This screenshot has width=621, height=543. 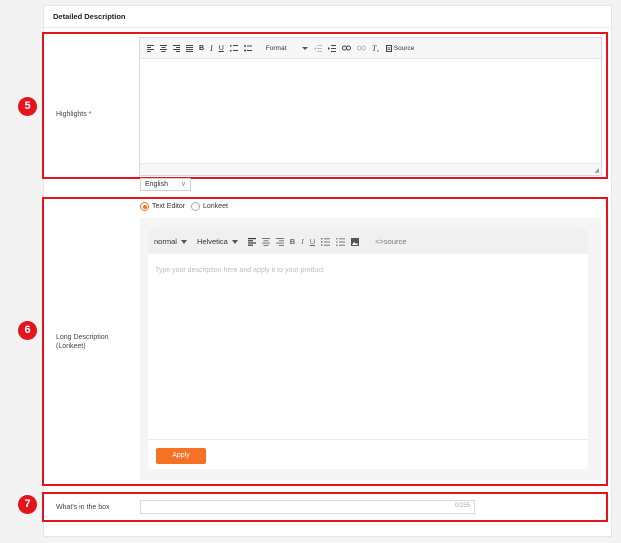 What do you see at coordinates (346, 48) in the screenshot?
I see `link-icon` at bounding box center [346, 48].